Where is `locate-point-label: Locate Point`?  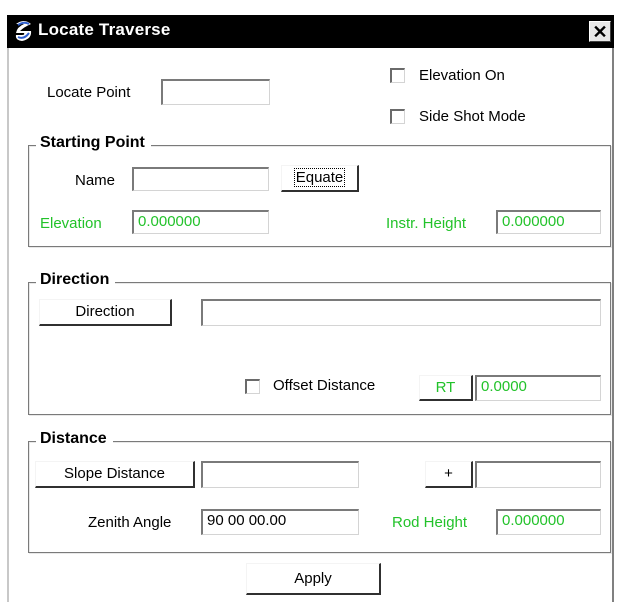
locate-point-label: Locate Point is located at coordinates (89, 92).